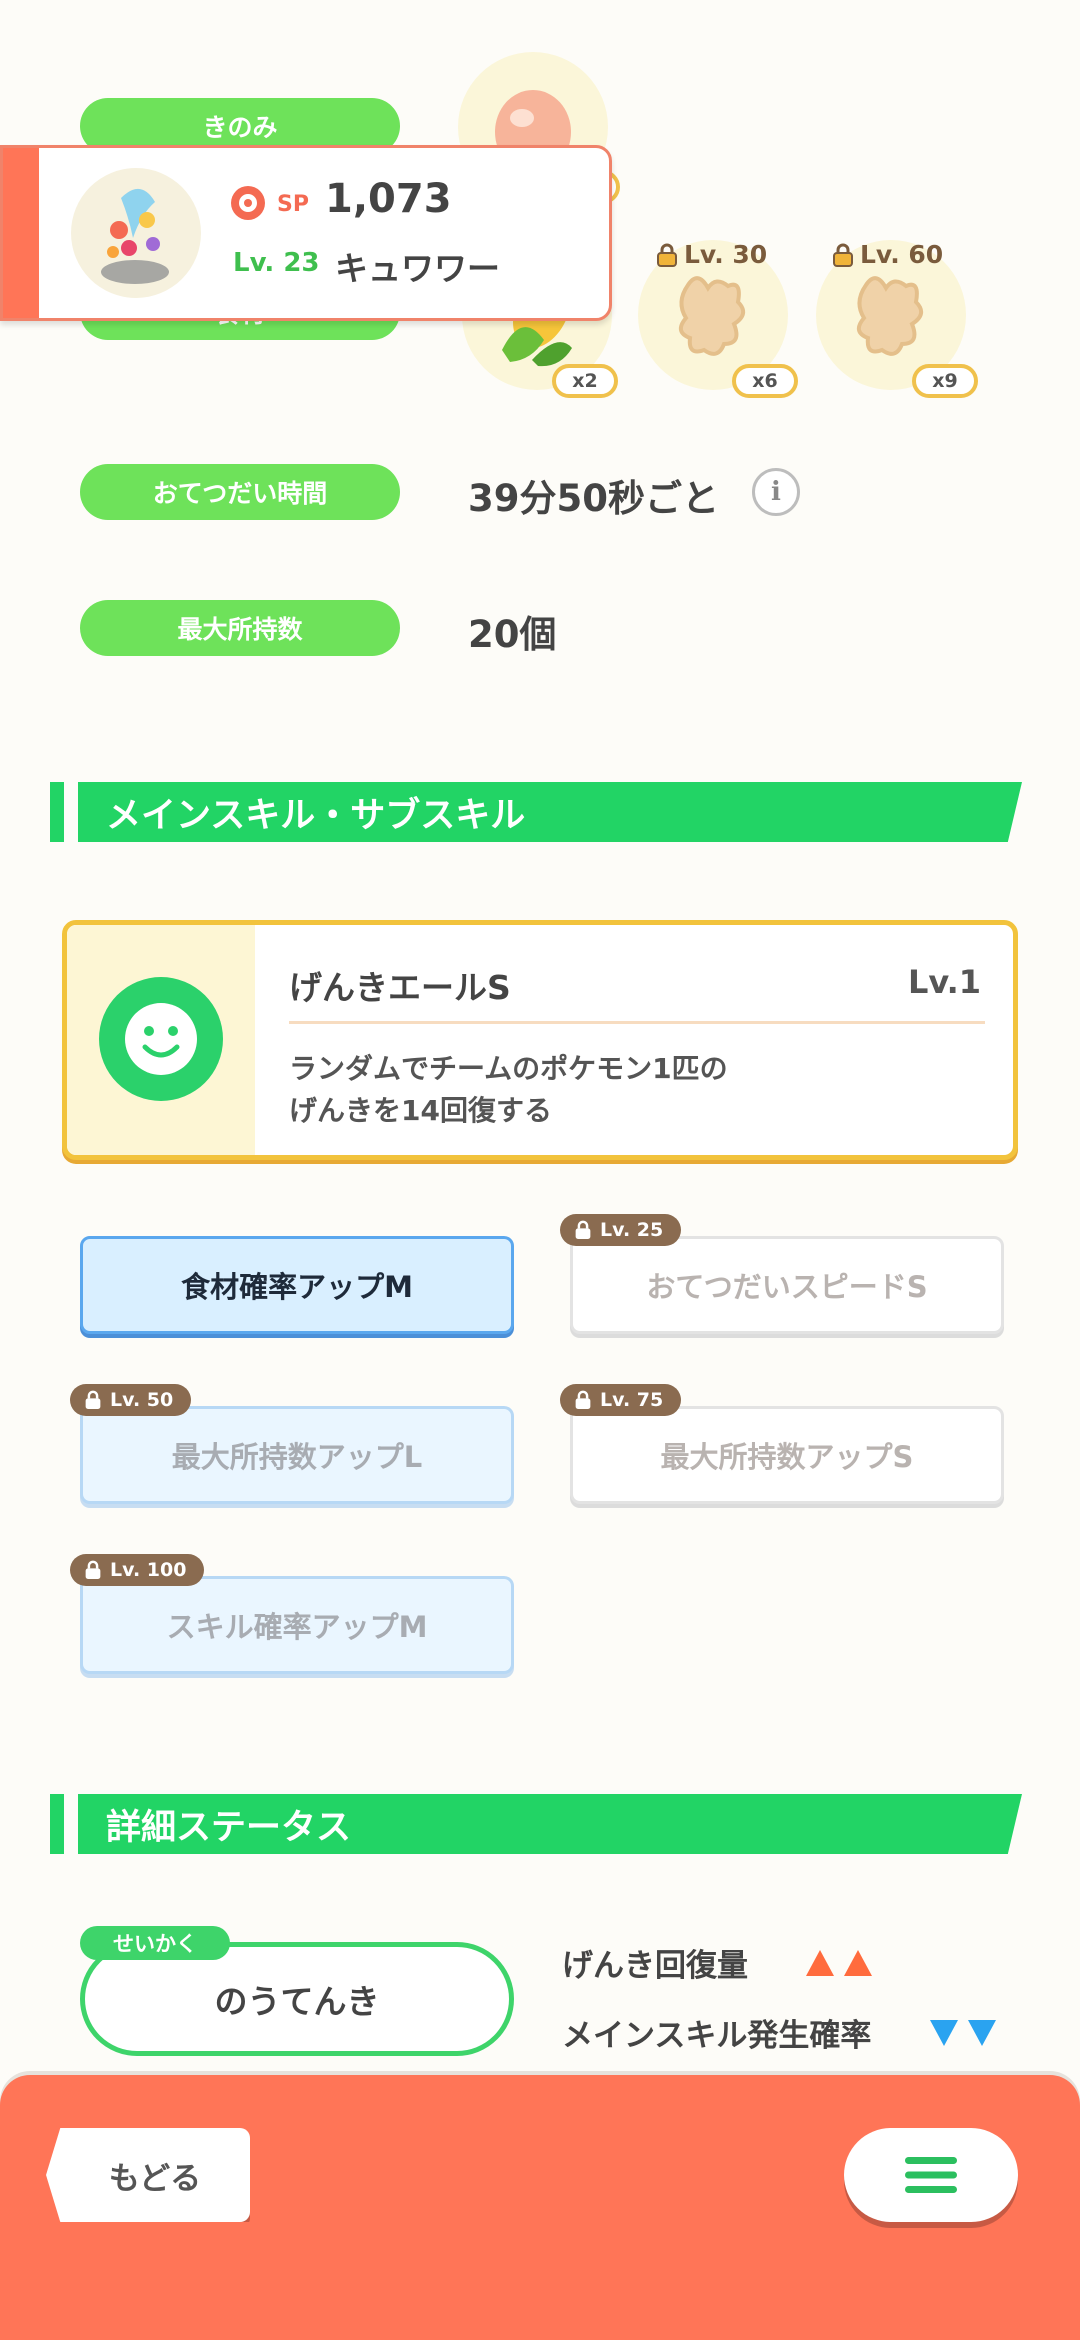 The width and height of the screenshot is (1080, 2340). I want to click on subskill-4-lock: Lv. 75, so click(621, 1400).